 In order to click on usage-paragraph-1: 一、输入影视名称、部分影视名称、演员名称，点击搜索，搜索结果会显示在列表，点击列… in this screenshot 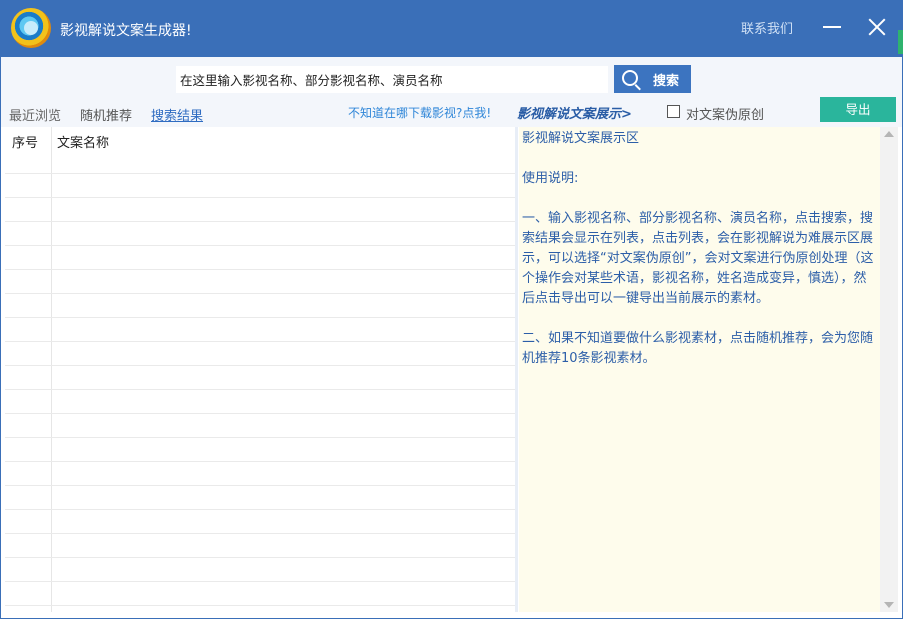, I will do `click(698, 258)`.